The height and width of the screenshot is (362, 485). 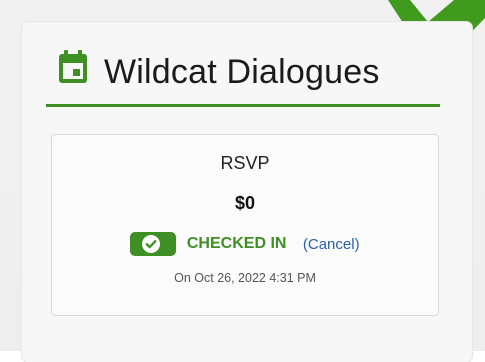 I want to click on checkin-status-row: CHECKED IN (Cancel), so click(x=245, y=245).